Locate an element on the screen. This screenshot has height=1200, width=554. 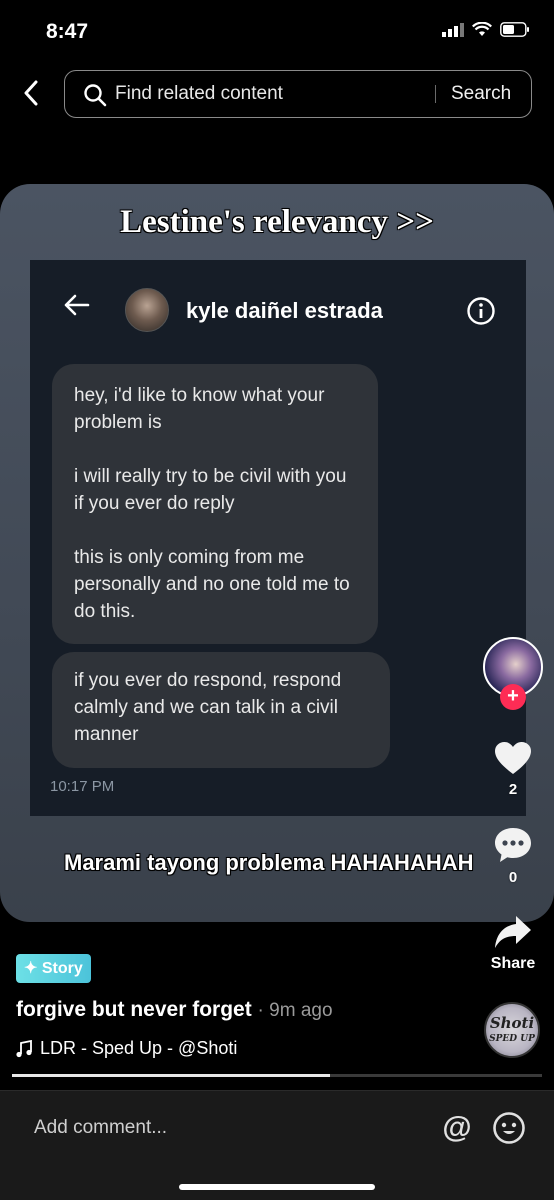
music-info: LDR - Sped Up - @Shoti is located at coordinates (126, 1048).